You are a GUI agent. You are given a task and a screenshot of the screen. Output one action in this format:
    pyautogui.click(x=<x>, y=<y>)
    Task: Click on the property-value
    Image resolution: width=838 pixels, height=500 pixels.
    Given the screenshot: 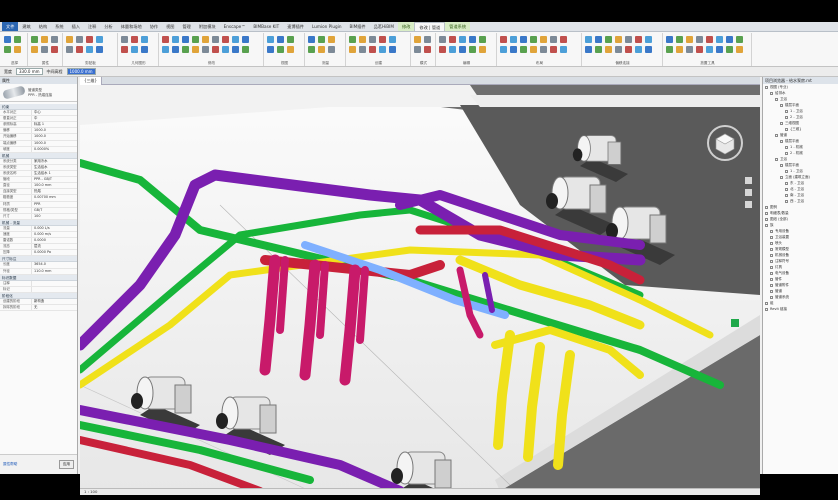 What is the action you would take?
    pyautogui.click(x=54, y=289)
    